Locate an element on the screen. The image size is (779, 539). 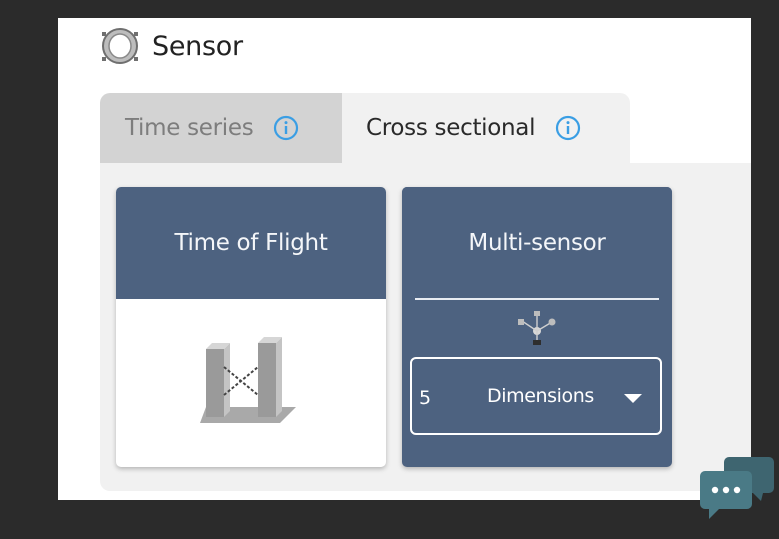
tab-cross-sectional-label: Cross sectional is located at coordinates (451, 128).